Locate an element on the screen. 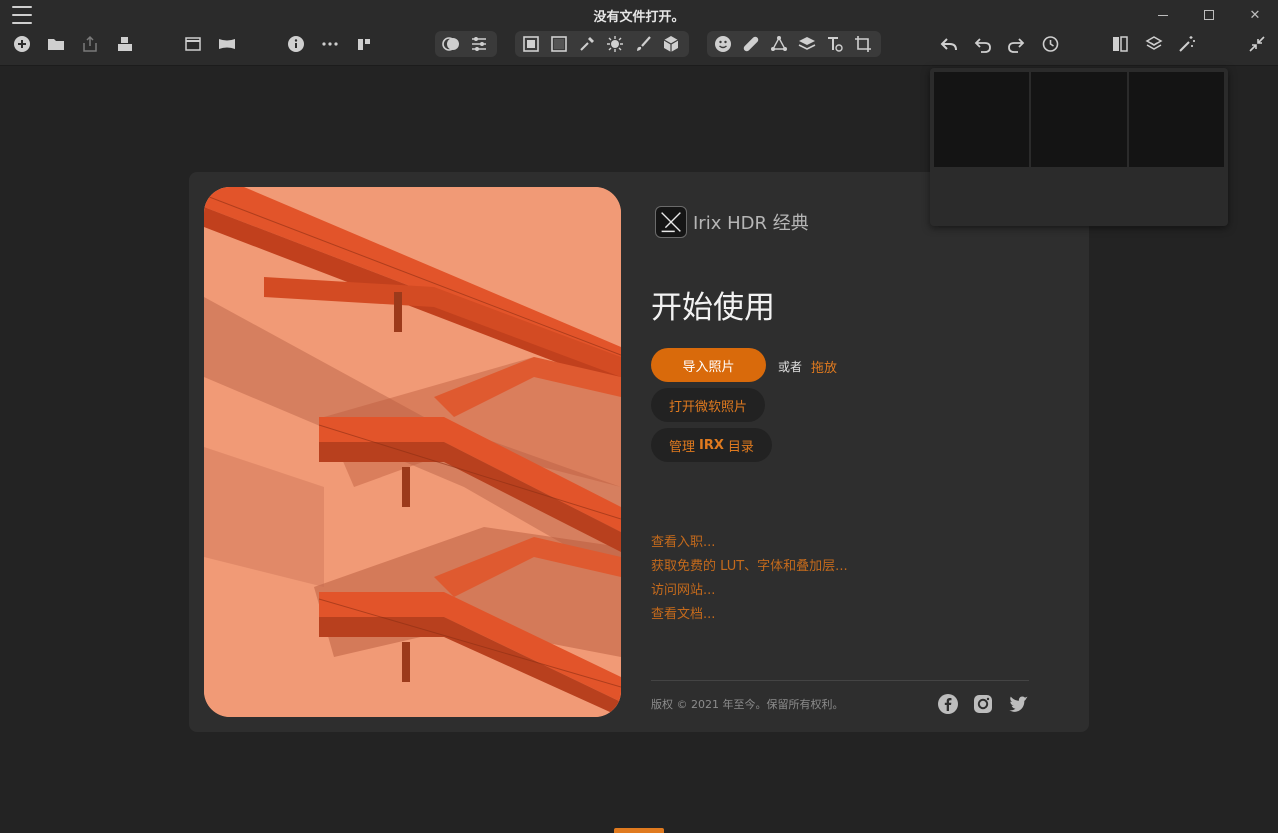 This screenshot has width=1278, height=833. close-icon: ✕ is located at coordinates (1255, 15).